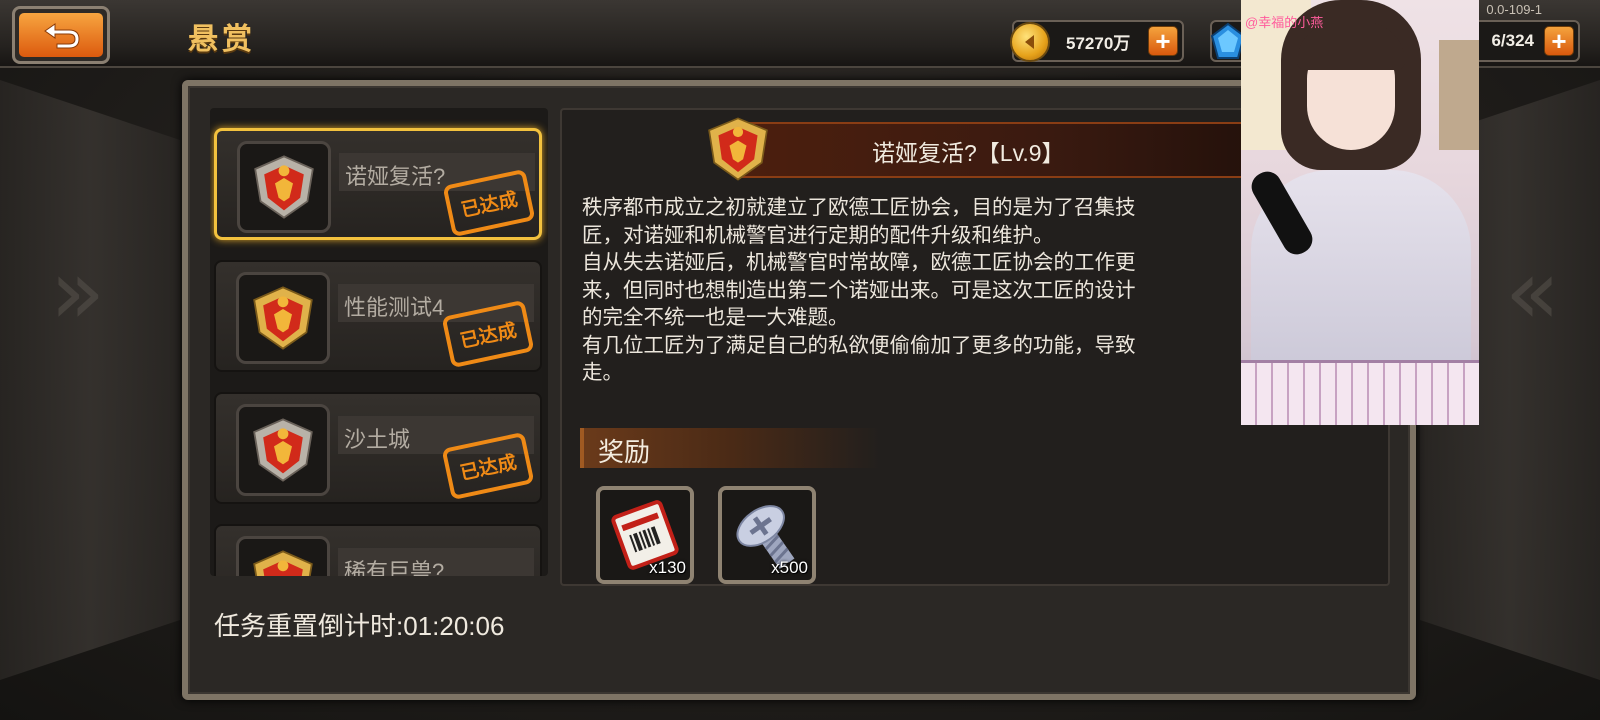 The width and height of the screenshot is (1600, 720). Describe the element at coordinates (394, 567) in the screenshot. I see `task-name: 稀有巨兽?` at that location.